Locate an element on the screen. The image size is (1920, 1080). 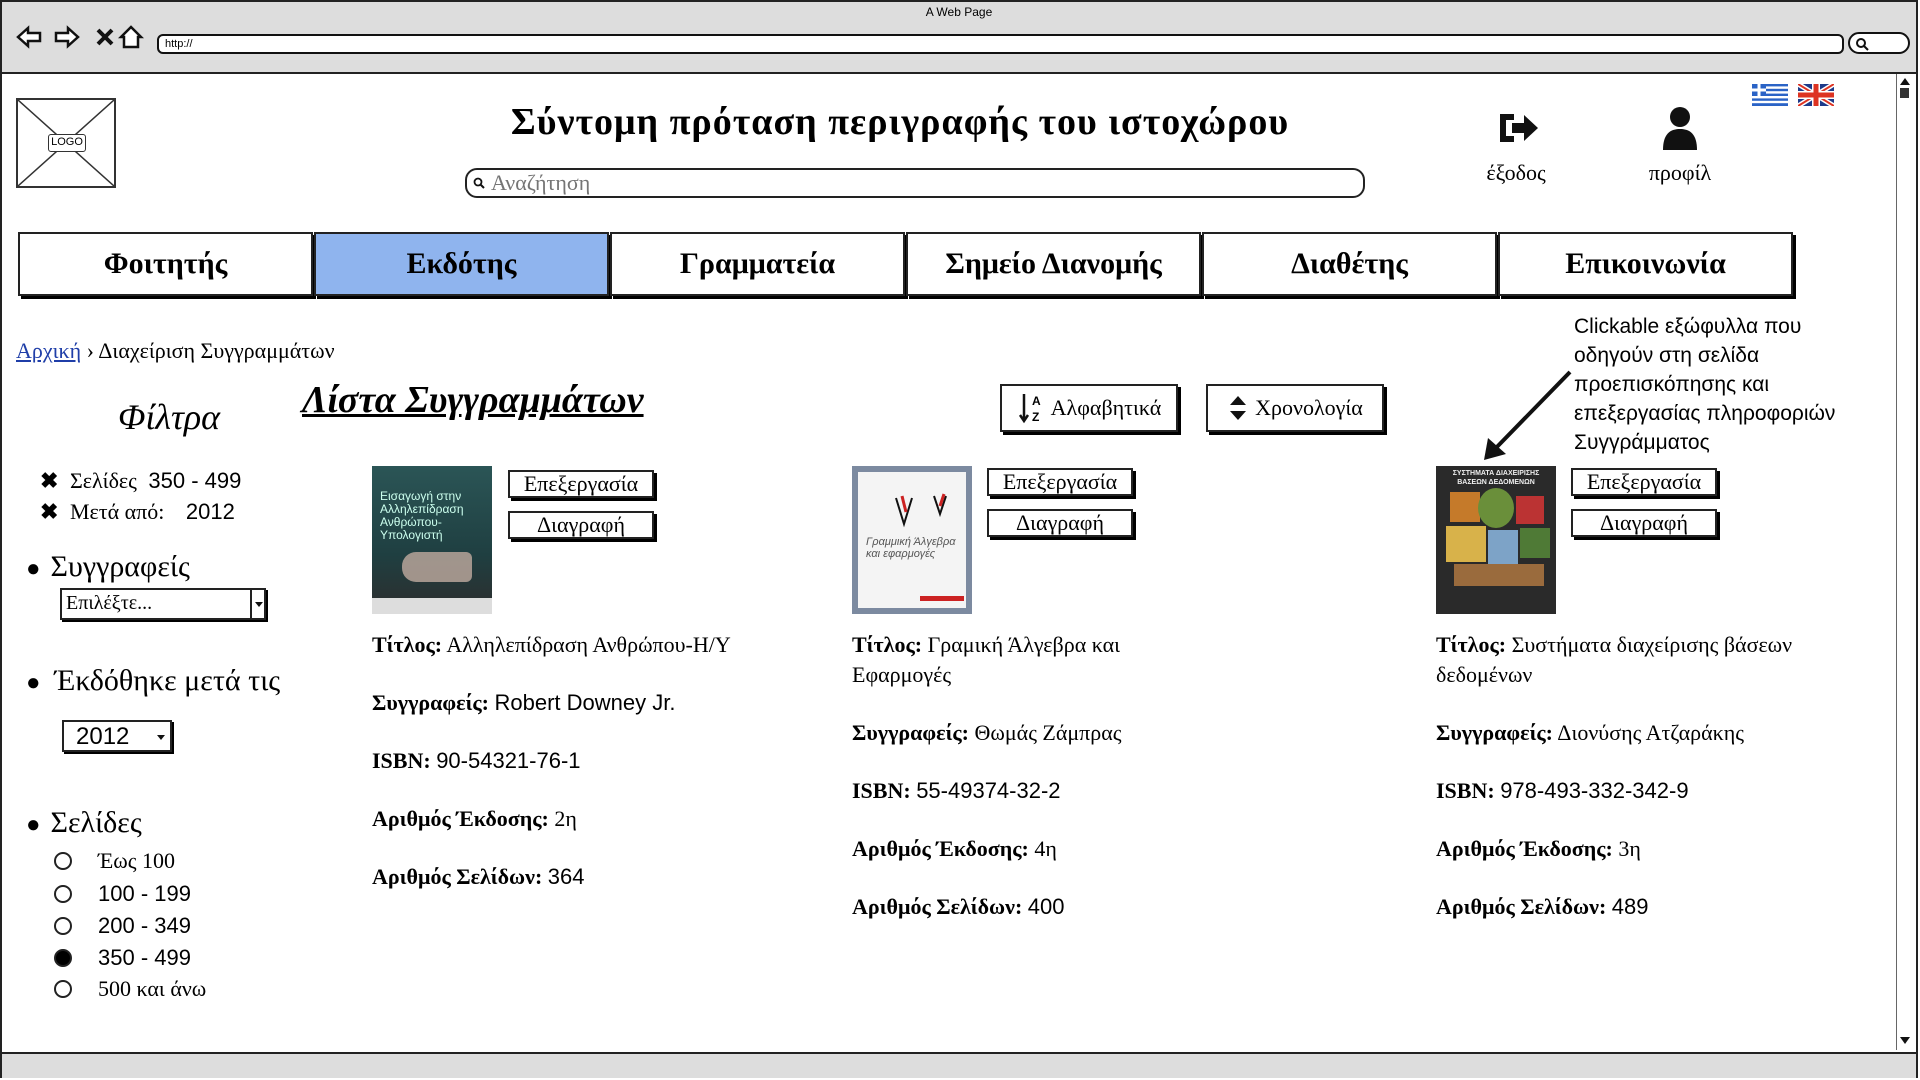
search-input is located at coordinates (921, 183).